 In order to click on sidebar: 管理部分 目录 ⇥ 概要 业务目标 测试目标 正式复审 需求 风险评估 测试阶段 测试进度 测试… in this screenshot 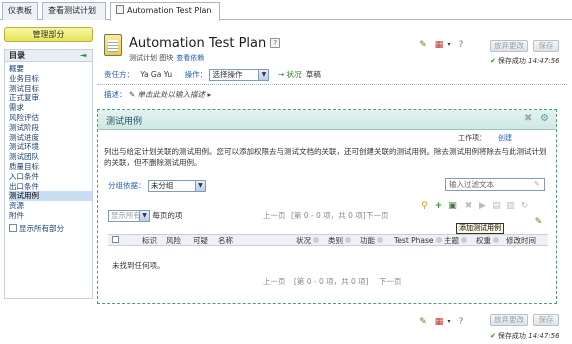, I will do `click(48, 183)`.